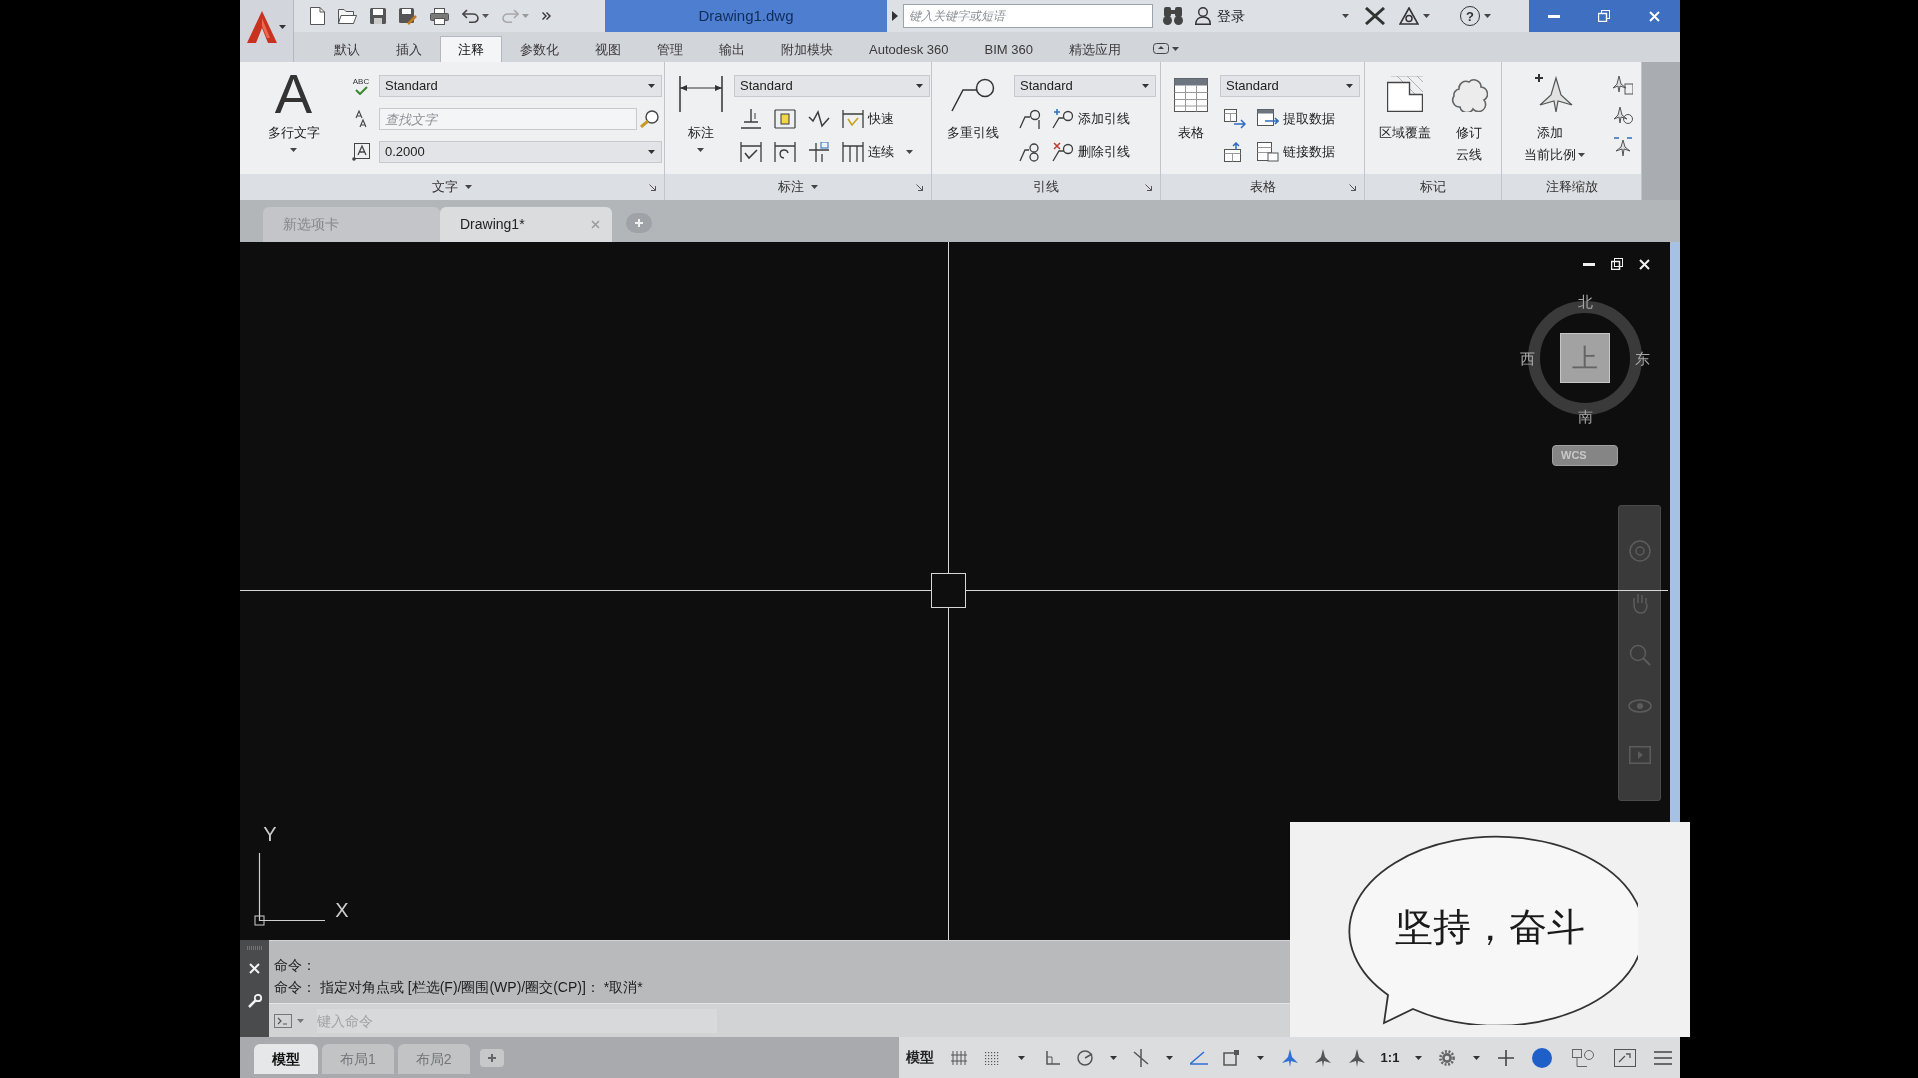 This screenshot has height=1078, width=1918. Describe the element at coordinates (293, 118) in the screenshot. I see `multiline-text-button: A 多行文字` at that location.